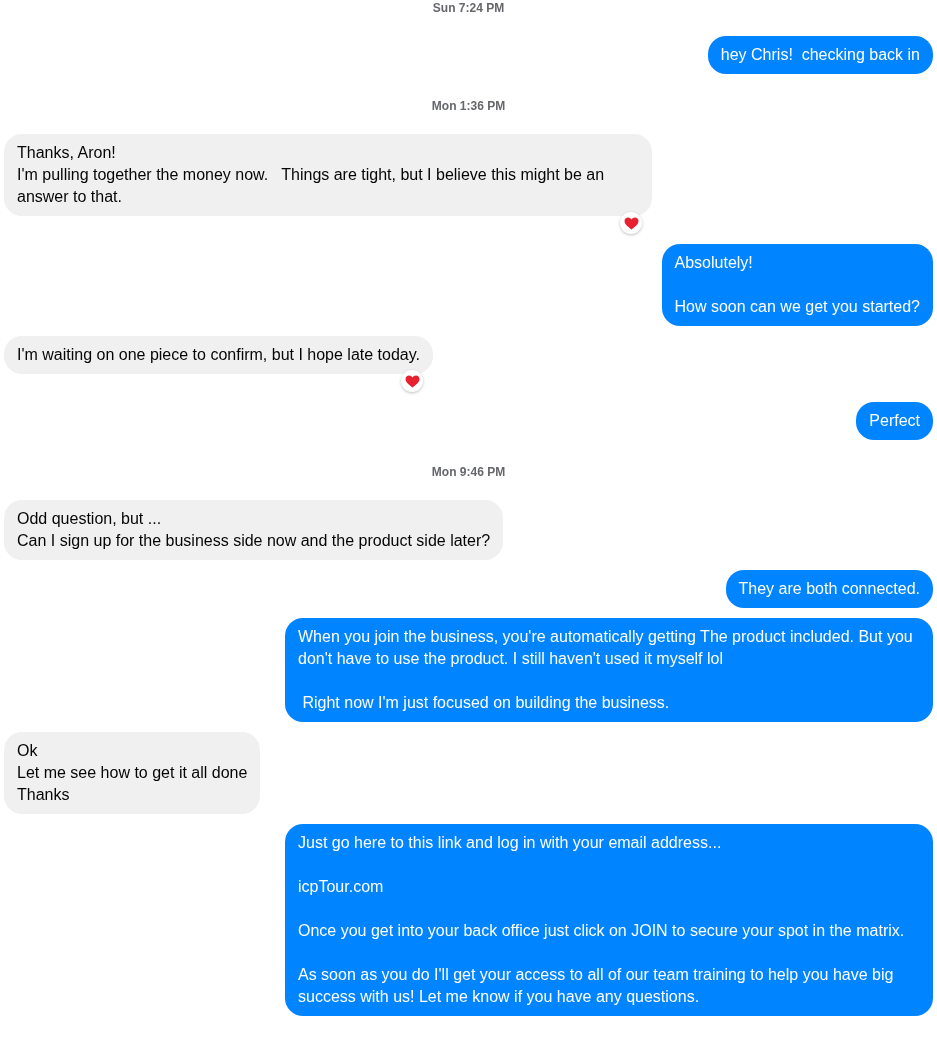 This screenshot has width=937, height=1040. Describe the element at coordinates (468, 472) in the screenshot. I see `timestamp: Mon 9:46 PM` at that location.